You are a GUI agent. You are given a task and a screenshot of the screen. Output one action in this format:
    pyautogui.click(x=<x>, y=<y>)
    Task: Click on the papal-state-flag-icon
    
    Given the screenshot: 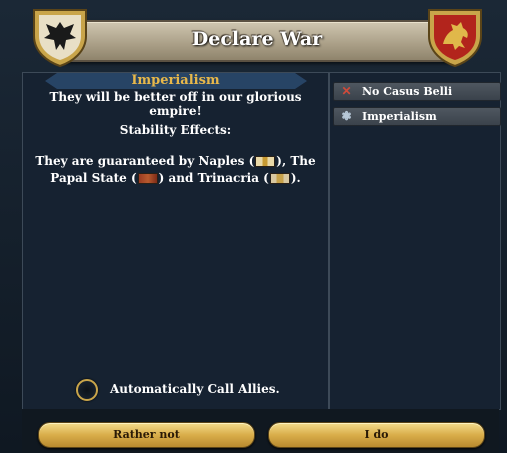 What is the action you would take?
    pyautogui.click(x=147, y=178)
    